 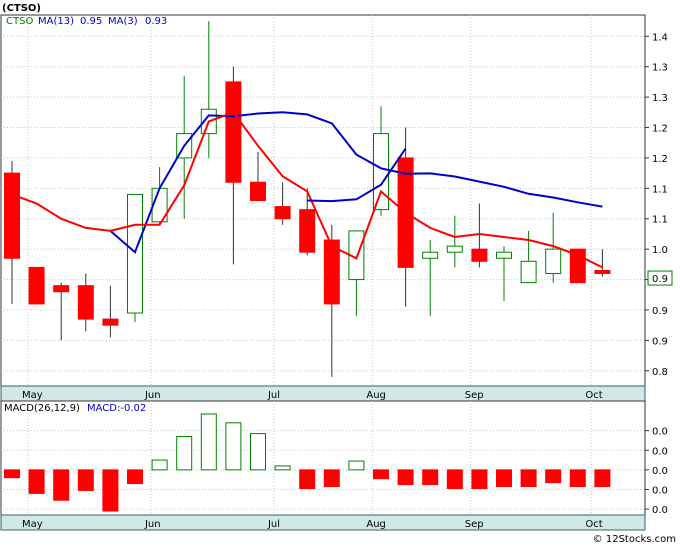 I want to click on price-x-axis: May Jun Jul Aug Sep Oct, so click(x=323, y=393).